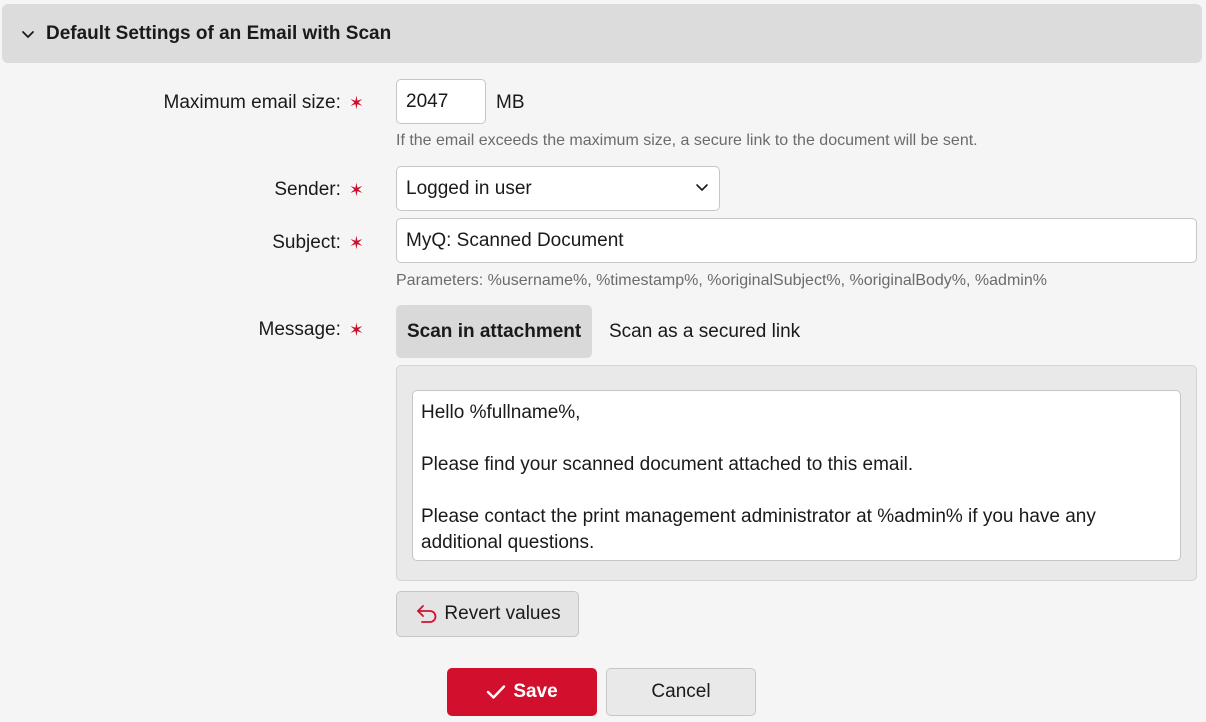  I want to click on message-line: Hello %fullname%,, so click(501, 412).